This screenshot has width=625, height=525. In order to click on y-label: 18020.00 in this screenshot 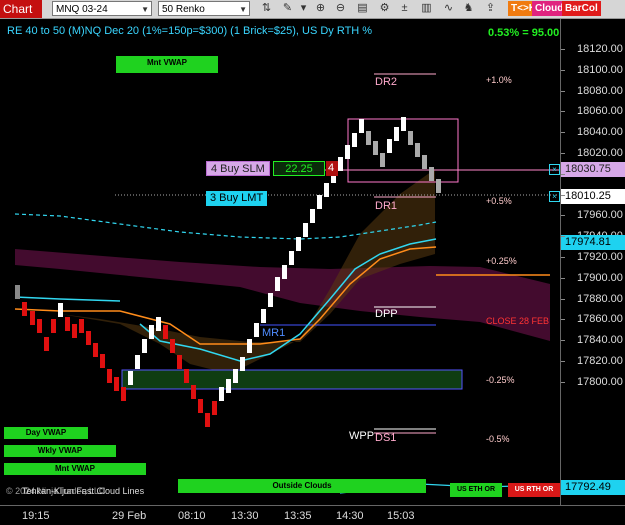, I will do `click(600, 153)`.